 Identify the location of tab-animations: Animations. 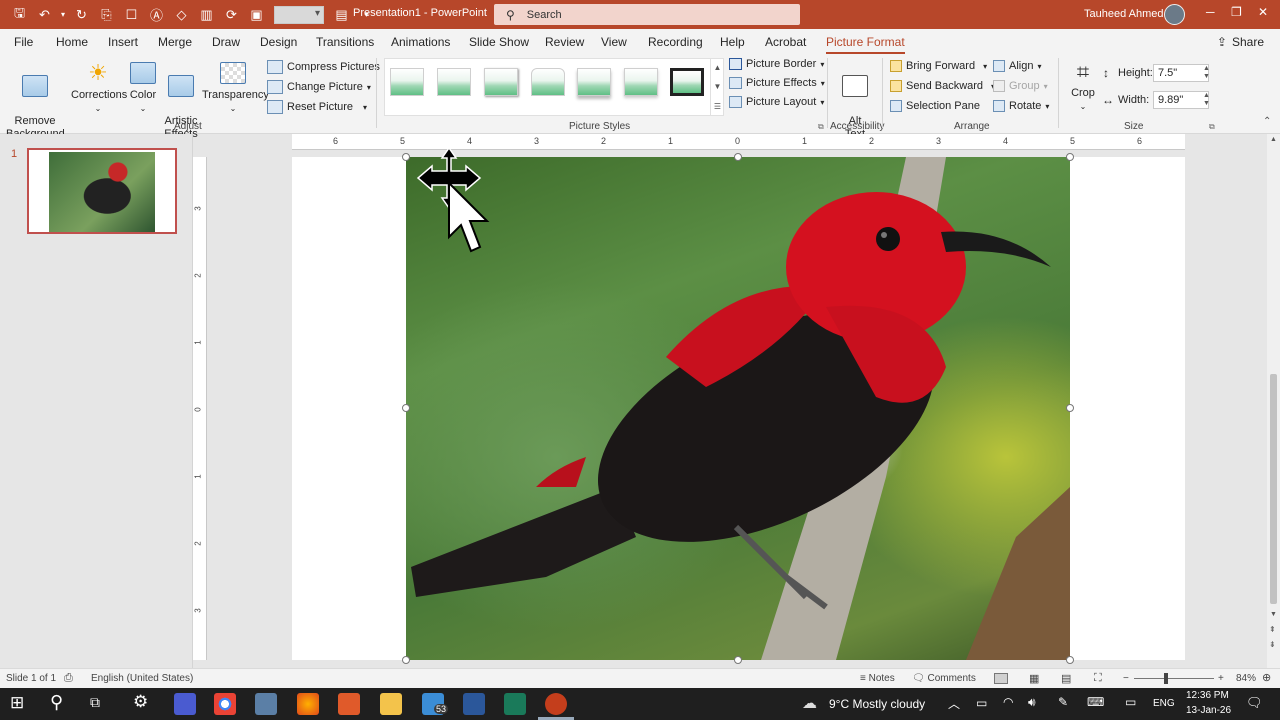
(420, 42).